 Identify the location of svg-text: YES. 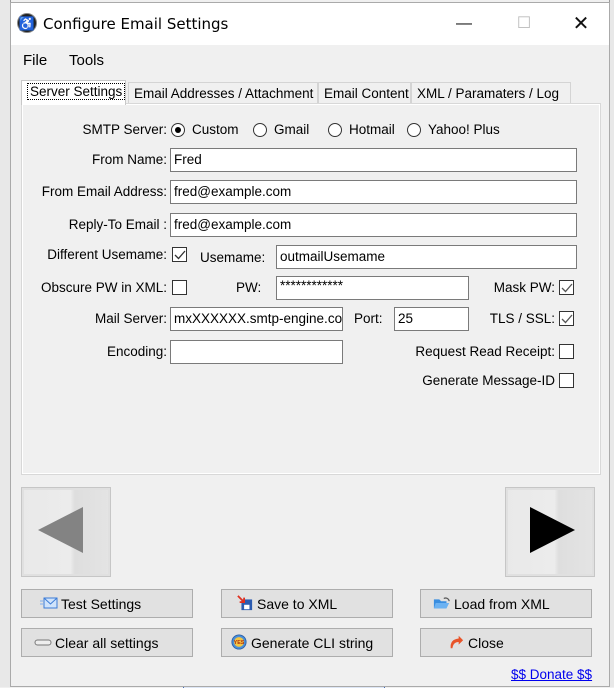
(239, 644).